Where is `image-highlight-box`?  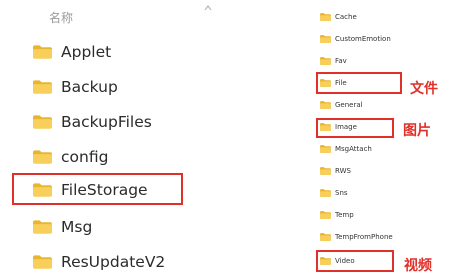 image-highlight-box is located at coordinates (355, 128).